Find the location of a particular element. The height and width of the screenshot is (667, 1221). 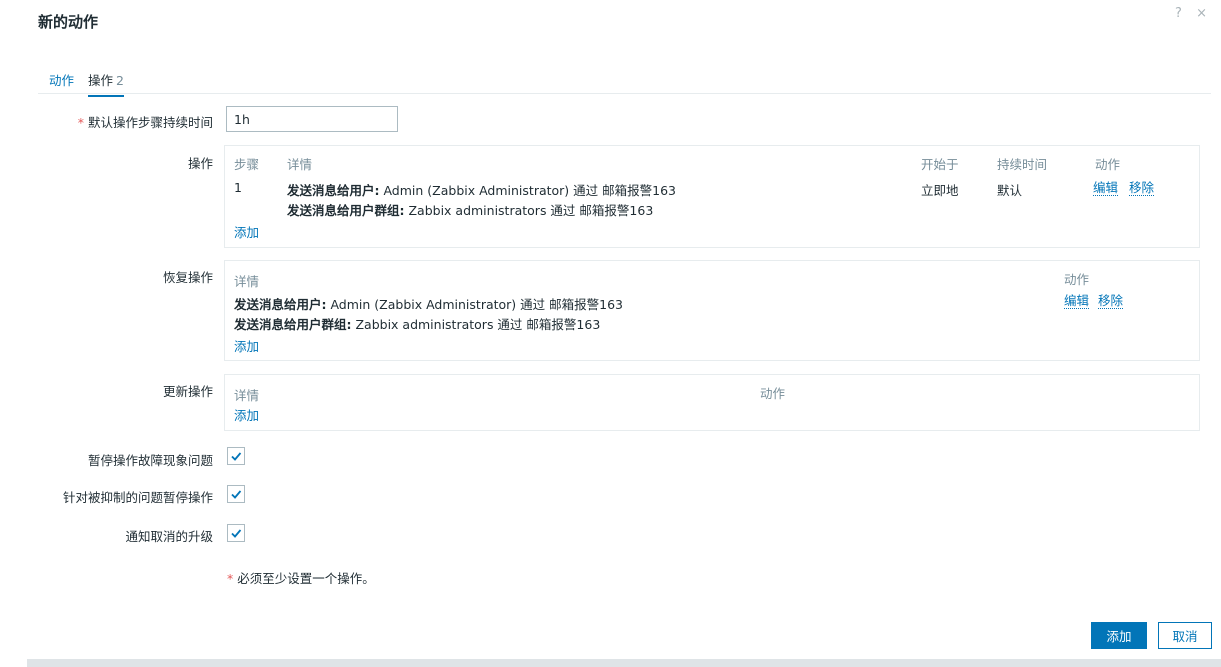

operations-detail-user-prefix: 发送消息给用户: is located at coordinates (333, 190).